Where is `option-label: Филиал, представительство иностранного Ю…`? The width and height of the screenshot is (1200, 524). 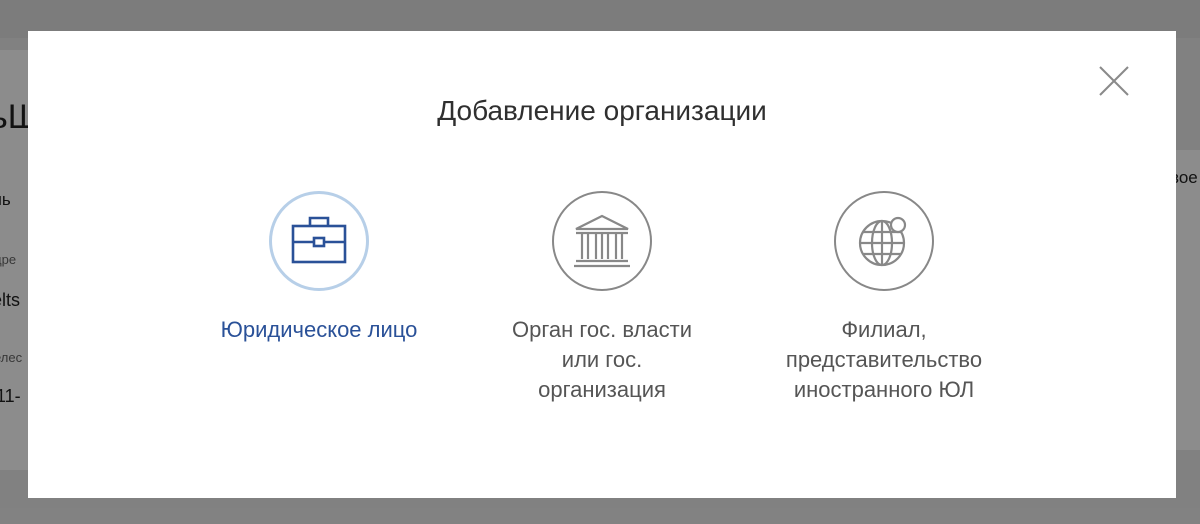 option-label: Филиал, представительство иностранного Ю… is located at coordinates (884, 359).